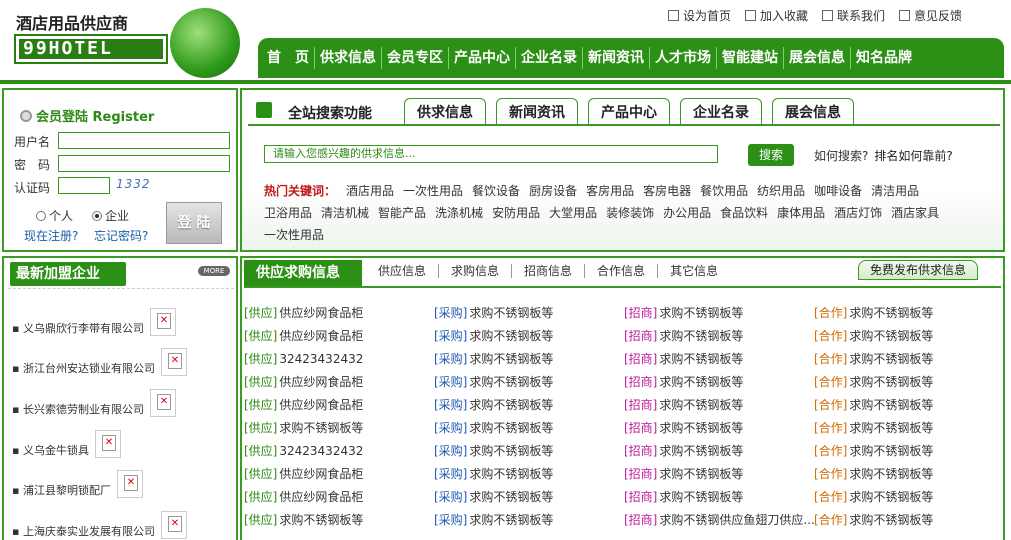 Image resolution: width=1011 pixels, height=540 pixels. I want to click on nav-jobs: 人才市场, so click(683, 58).